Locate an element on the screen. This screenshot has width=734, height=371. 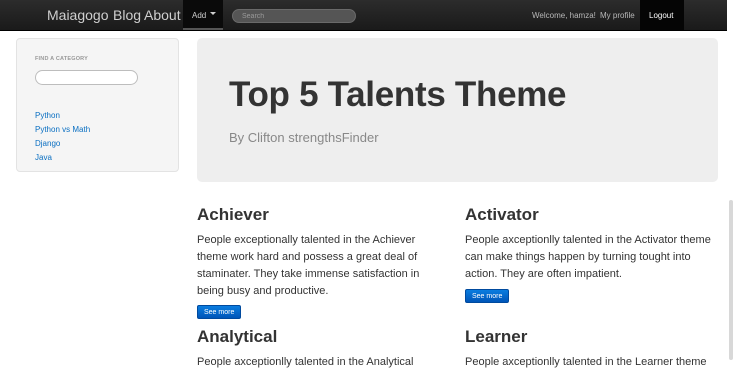
category-link-java: Java is located at coordinates (43, 157).